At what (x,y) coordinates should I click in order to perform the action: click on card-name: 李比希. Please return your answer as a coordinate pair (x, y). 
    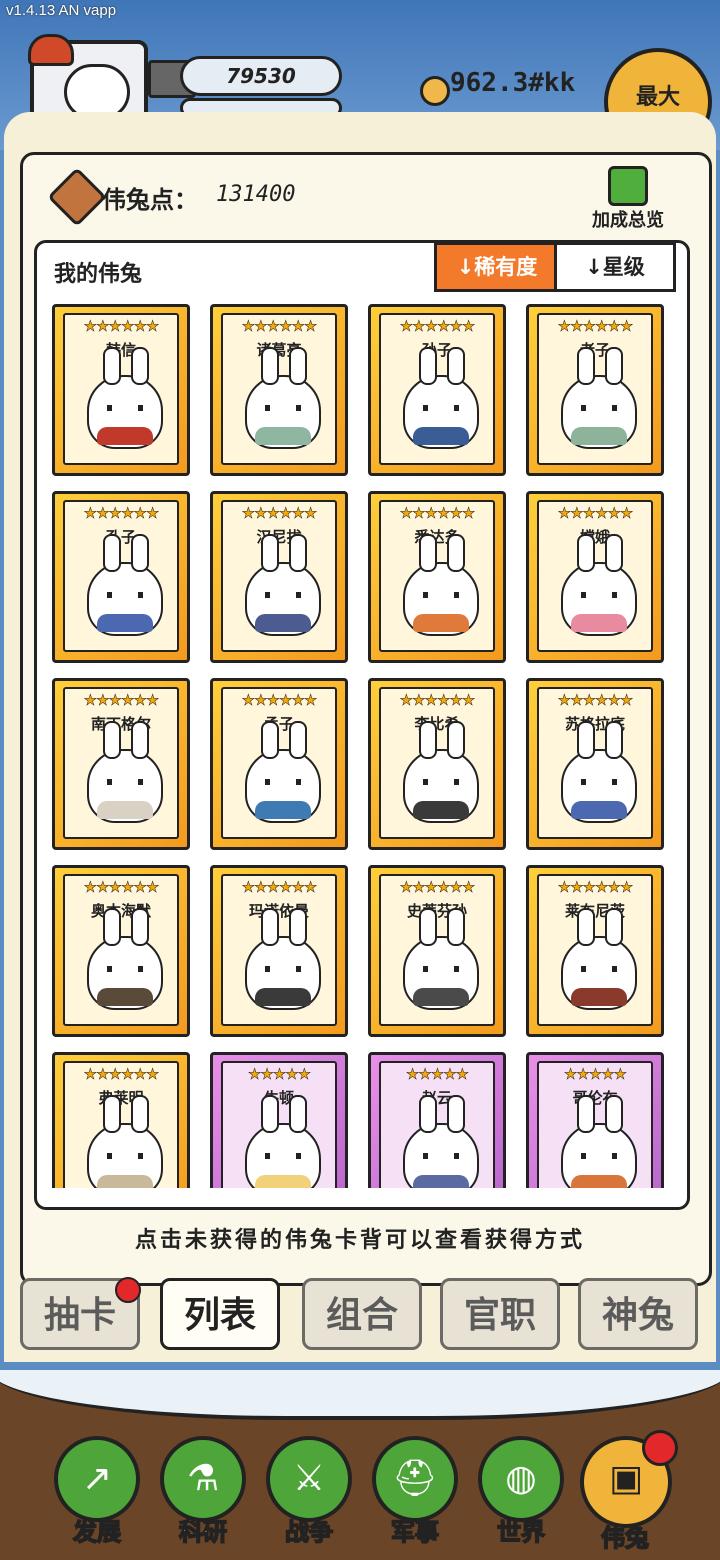
    Looking at the image, I should click on (437, 724).